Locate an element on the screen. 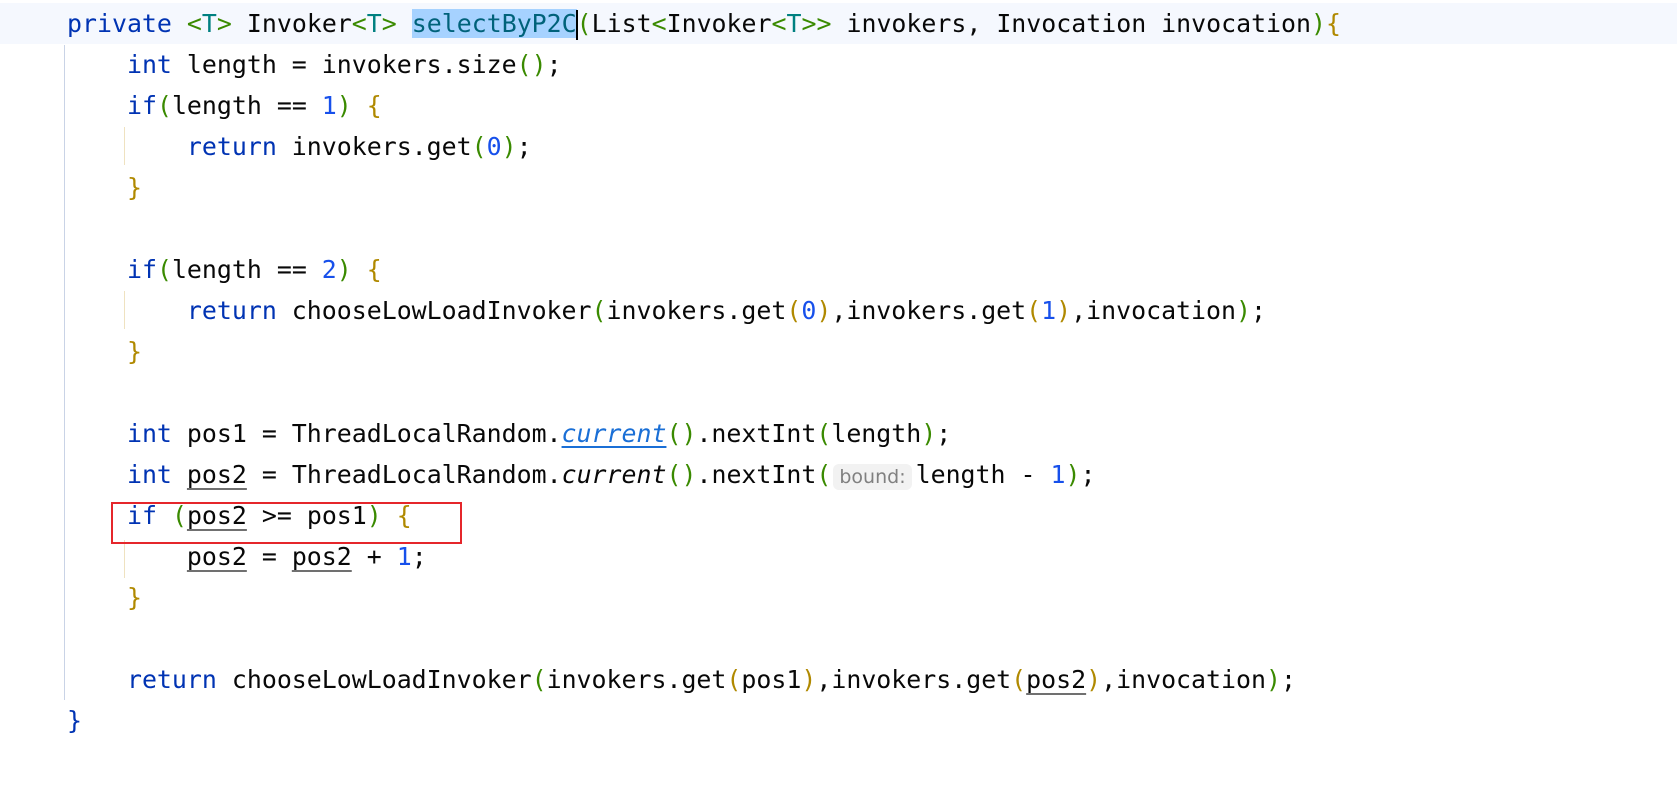 The height and width of the screenshot is (807, 1677). code-token: Invoker is located at coordinates (719, 23).